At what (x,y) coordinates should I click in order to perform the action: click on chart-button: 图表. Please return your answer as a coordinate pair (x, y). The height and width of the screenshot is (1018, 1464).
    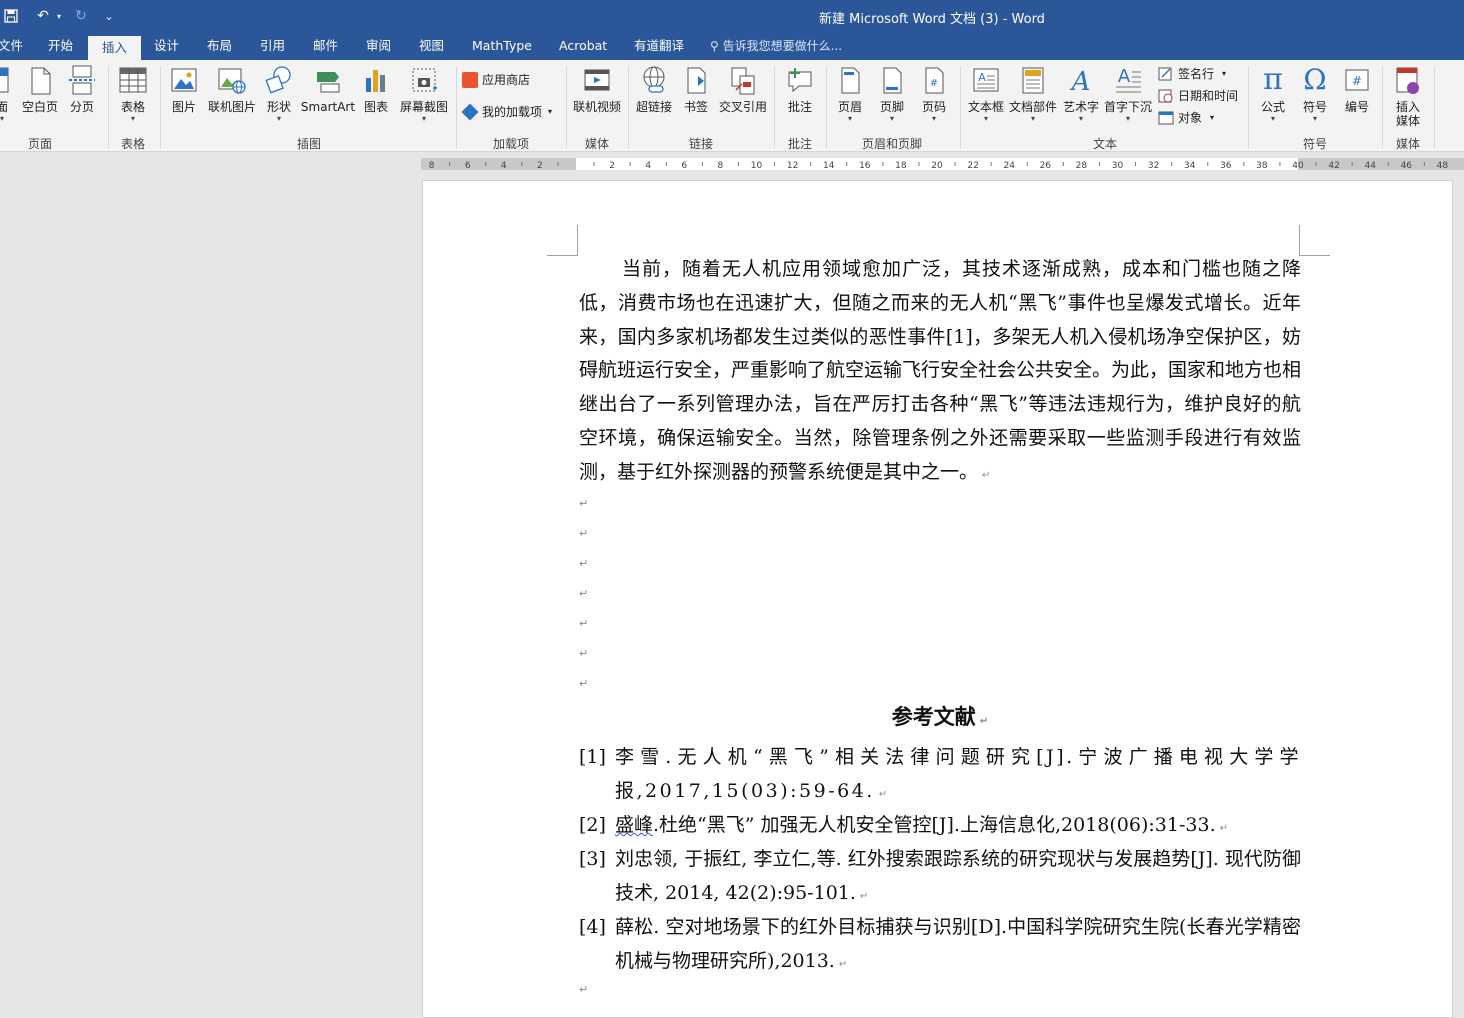
    Looking at the image, I should click on (376, 96).